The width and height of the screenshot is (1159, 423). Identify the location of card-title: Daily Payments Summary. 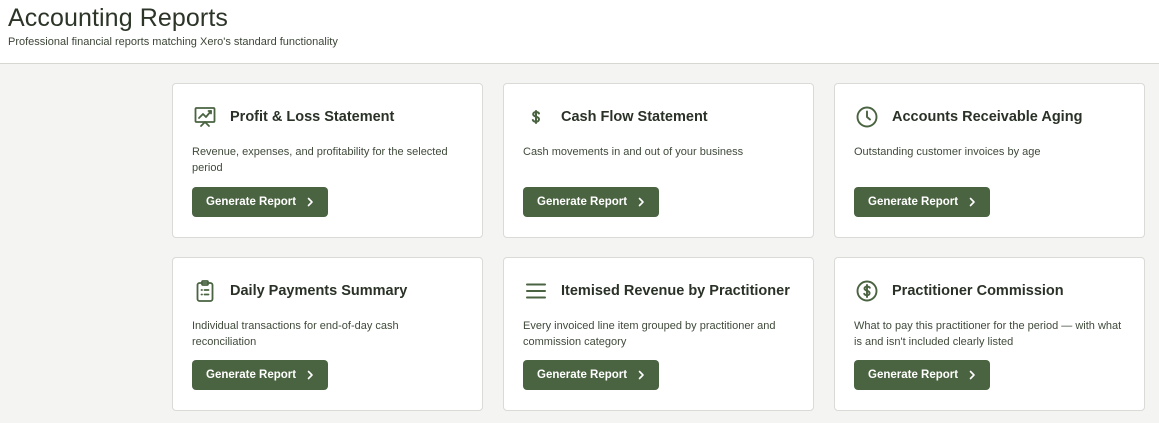
(319, 291).